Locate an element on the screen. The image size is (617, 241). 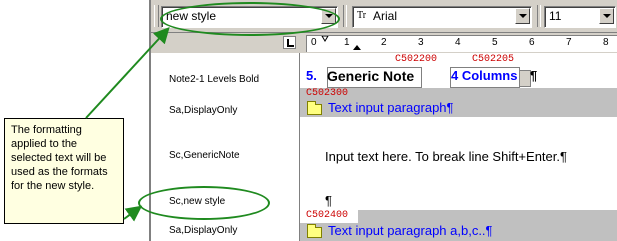
arrow-to-style-box is located at coordinates (127, 73).